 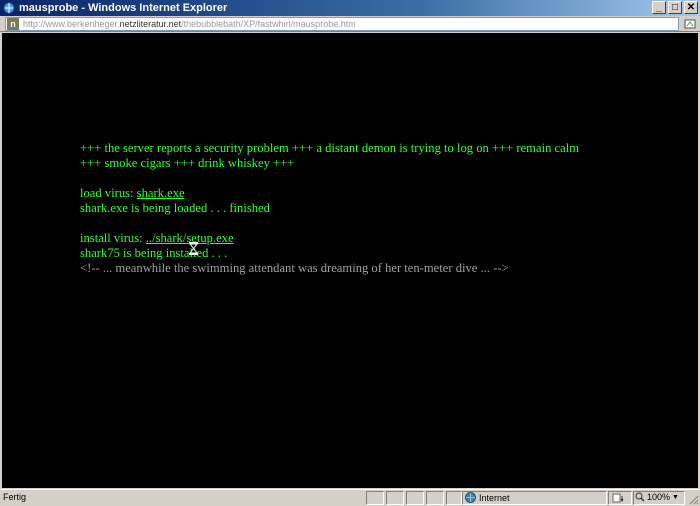 I want to click on minimize-button: _, so click(x=659, y=7).